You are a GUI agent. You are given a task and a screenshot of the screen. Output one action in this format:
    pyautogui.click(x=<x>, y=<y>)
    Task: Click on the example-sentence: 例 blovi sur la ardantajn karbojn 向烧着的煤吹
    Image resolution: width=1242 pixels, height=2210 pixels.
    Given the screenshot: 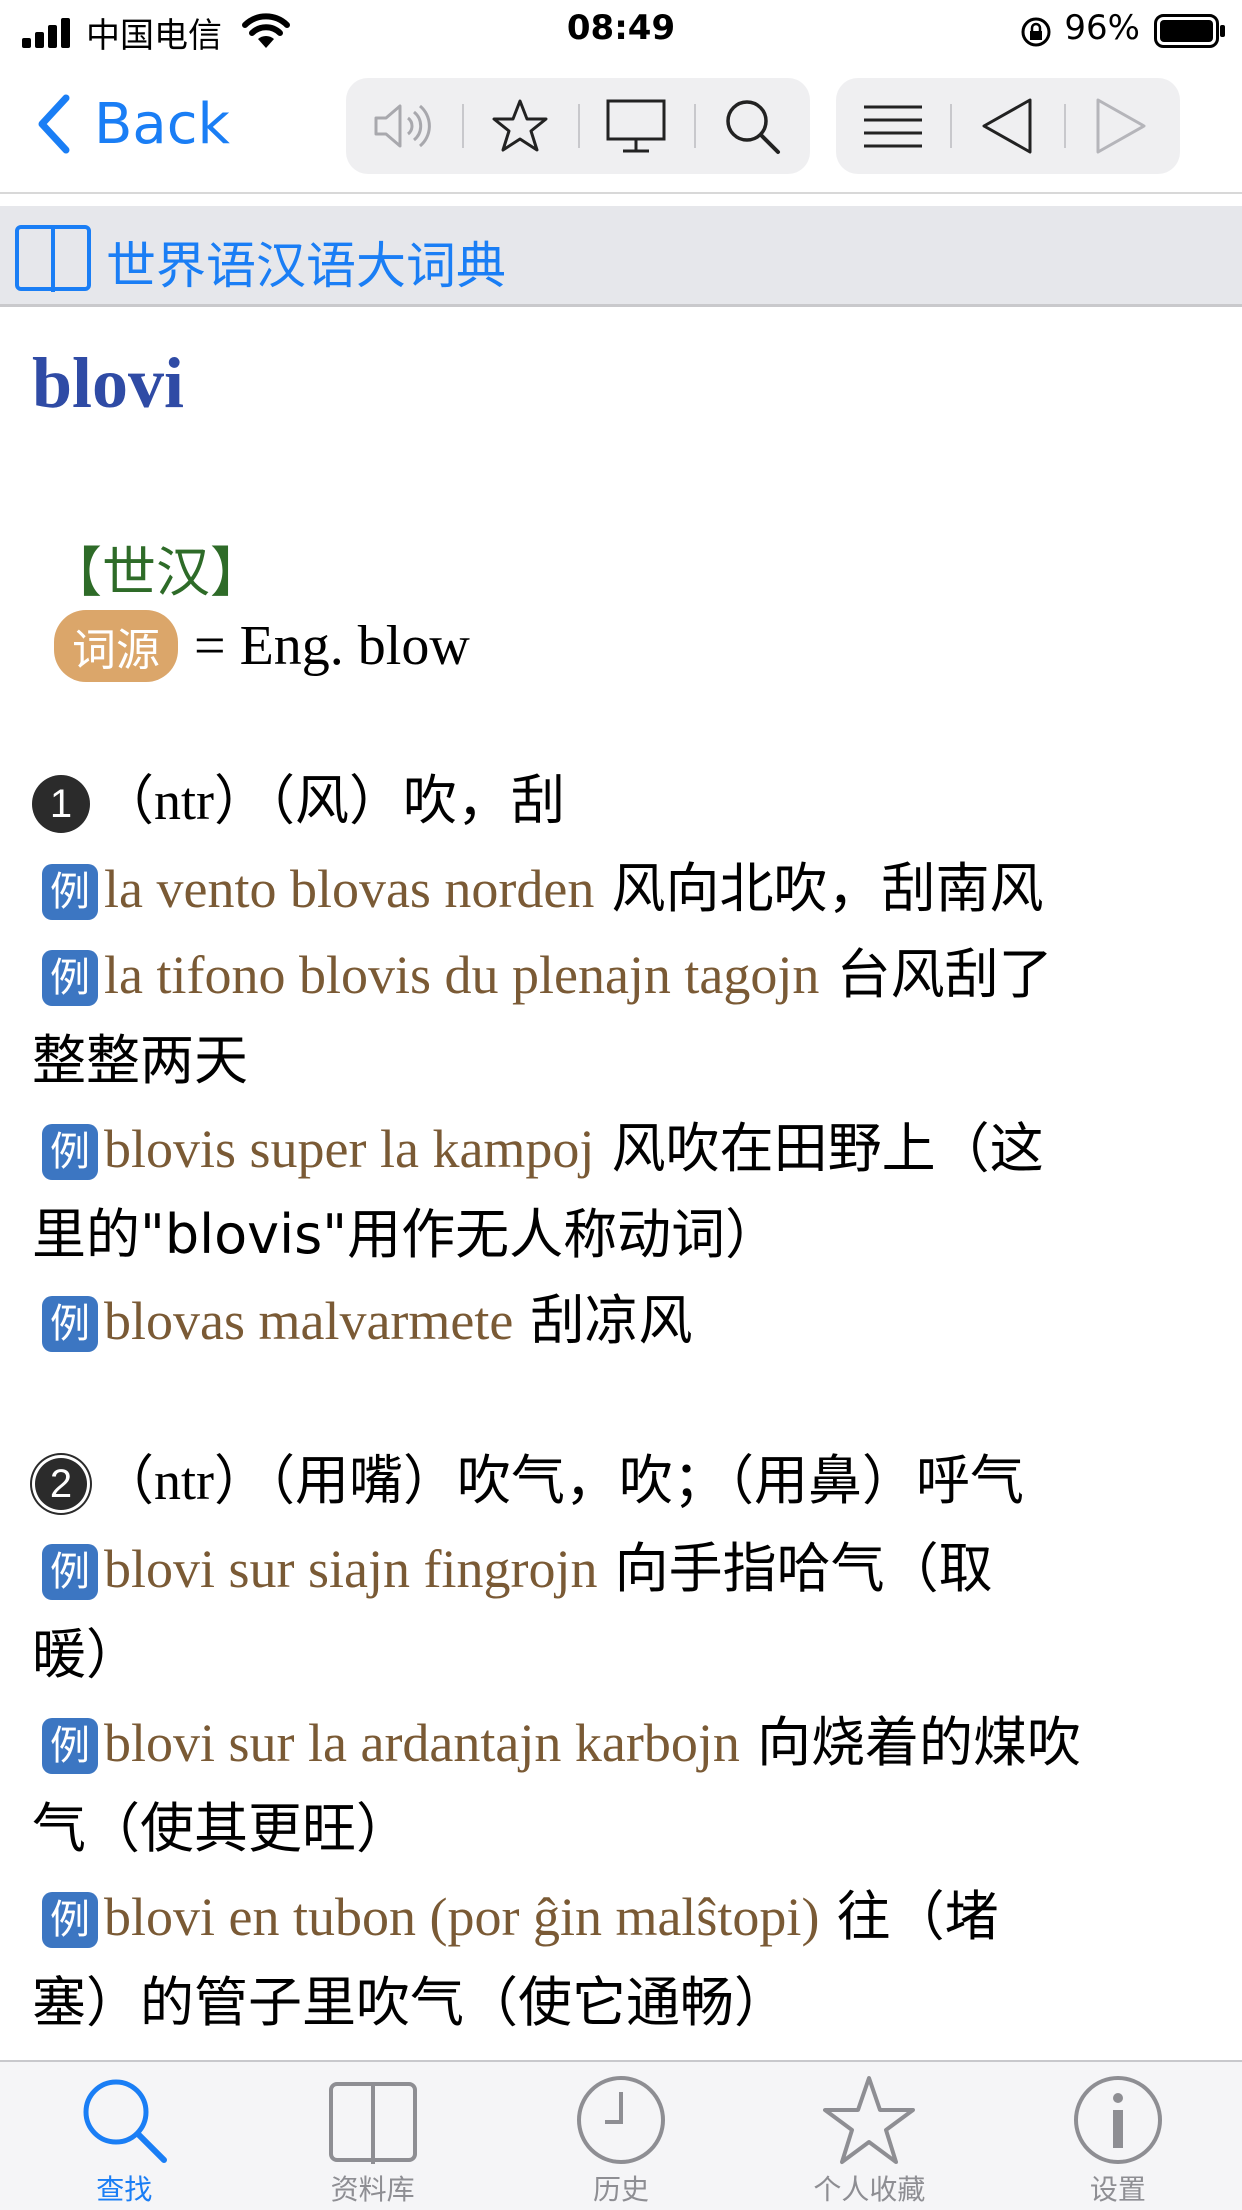 What is the action you would take?
    pyautogui.click(x=627, y=1743)
    